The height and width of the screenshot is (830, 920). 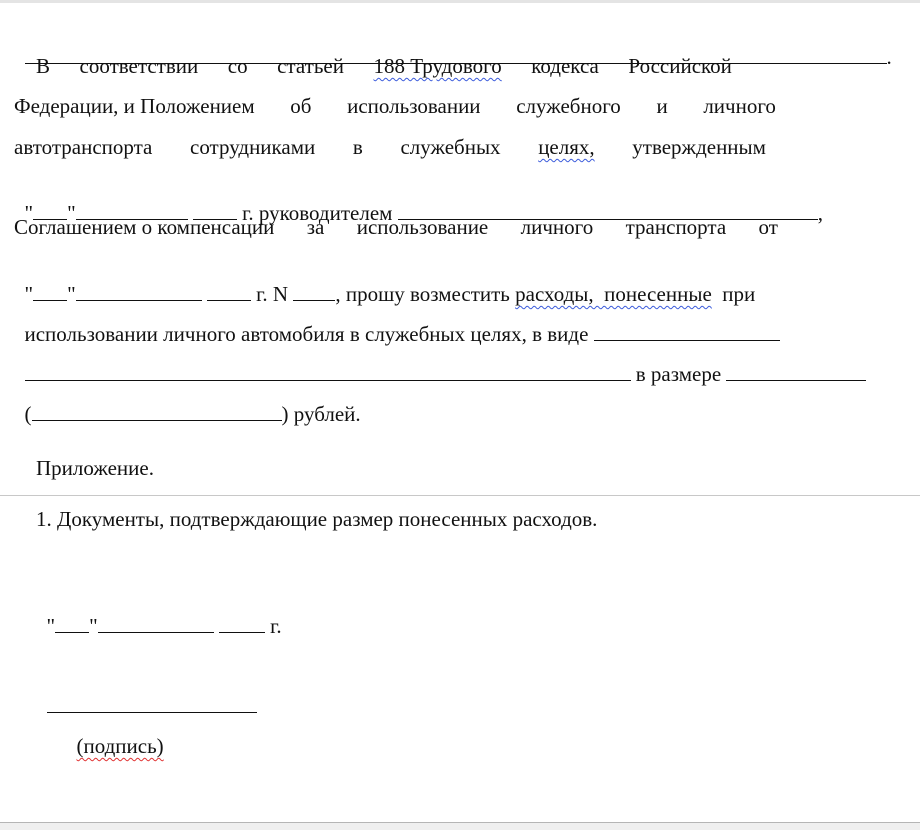 I want to click on signature-caption: (подпись), so click(x=115, y=732).